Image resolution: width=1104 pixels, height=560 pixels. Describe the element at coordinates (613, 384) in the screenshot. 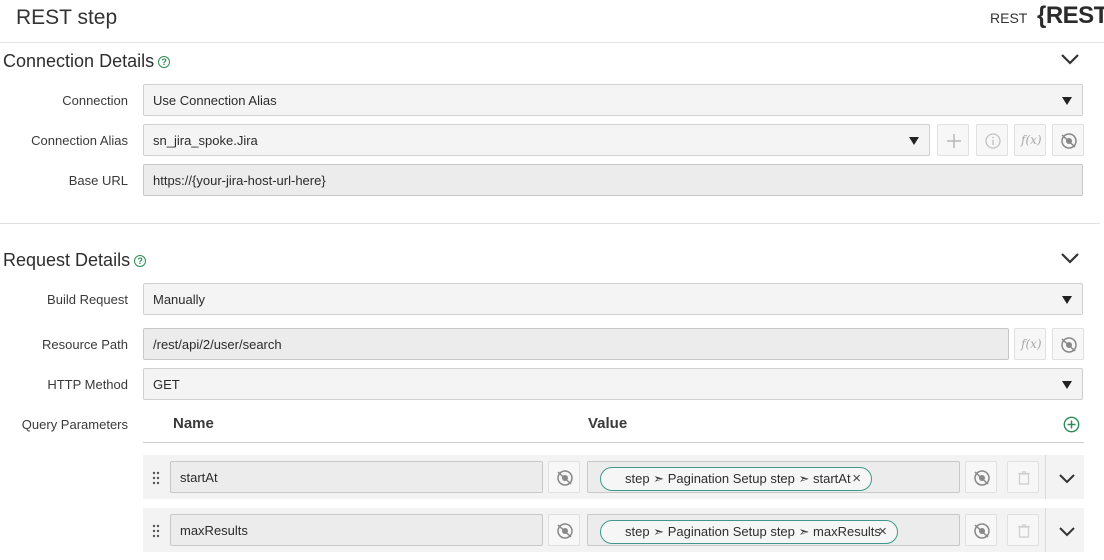

I see `http-method-select: GET` at that location.